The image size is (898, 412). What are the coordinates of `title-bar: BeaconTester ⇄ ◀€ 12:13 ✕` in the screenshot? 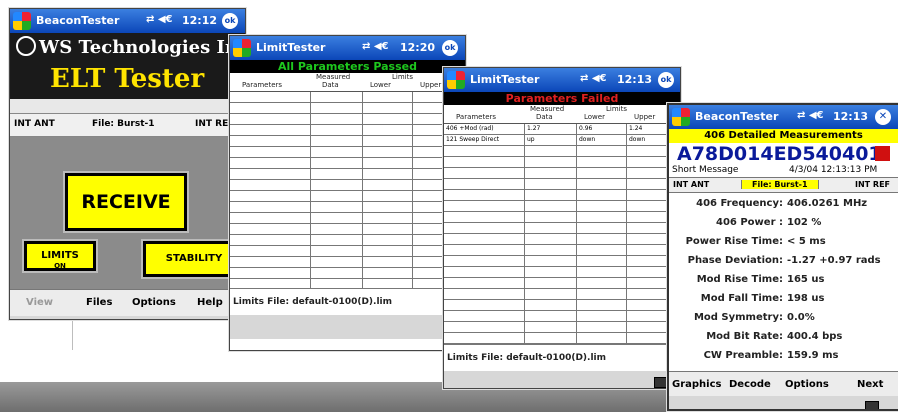 It's located at (783, 117).